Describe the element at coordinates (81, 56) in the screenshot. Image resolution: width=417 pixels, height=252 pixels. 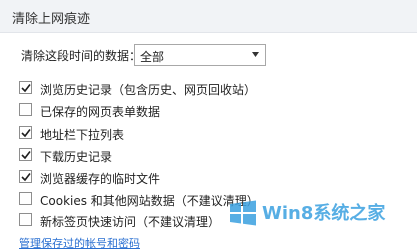
I see `time-range-label: 清除这段时间的数据：` at that location.